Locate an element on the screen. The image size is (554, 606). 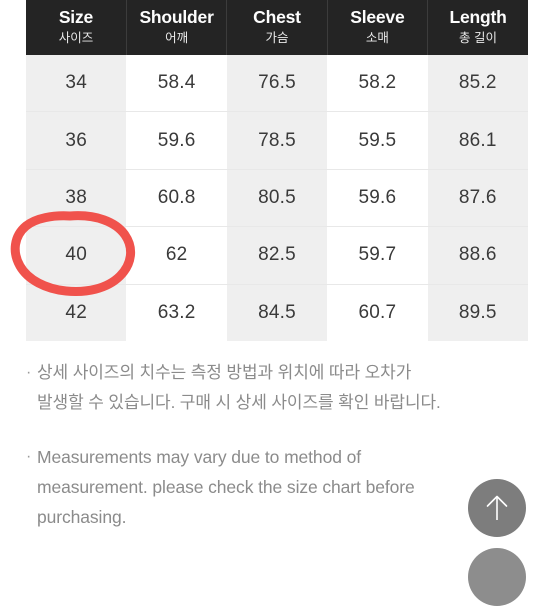
table-row: 38 60.8 80.5 59.6 87.6 is located at coordinates (277, 198).